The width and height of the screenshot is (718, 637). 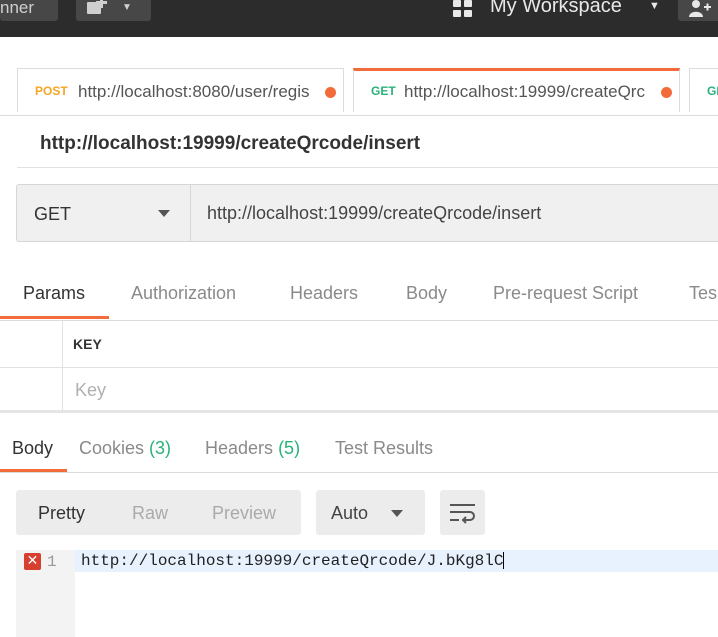 What do you see at coordinates (194, 91) in the screenshot?
I see `tab-url: http://localhost:8080/user/regis` at bounding box center [194, 91].